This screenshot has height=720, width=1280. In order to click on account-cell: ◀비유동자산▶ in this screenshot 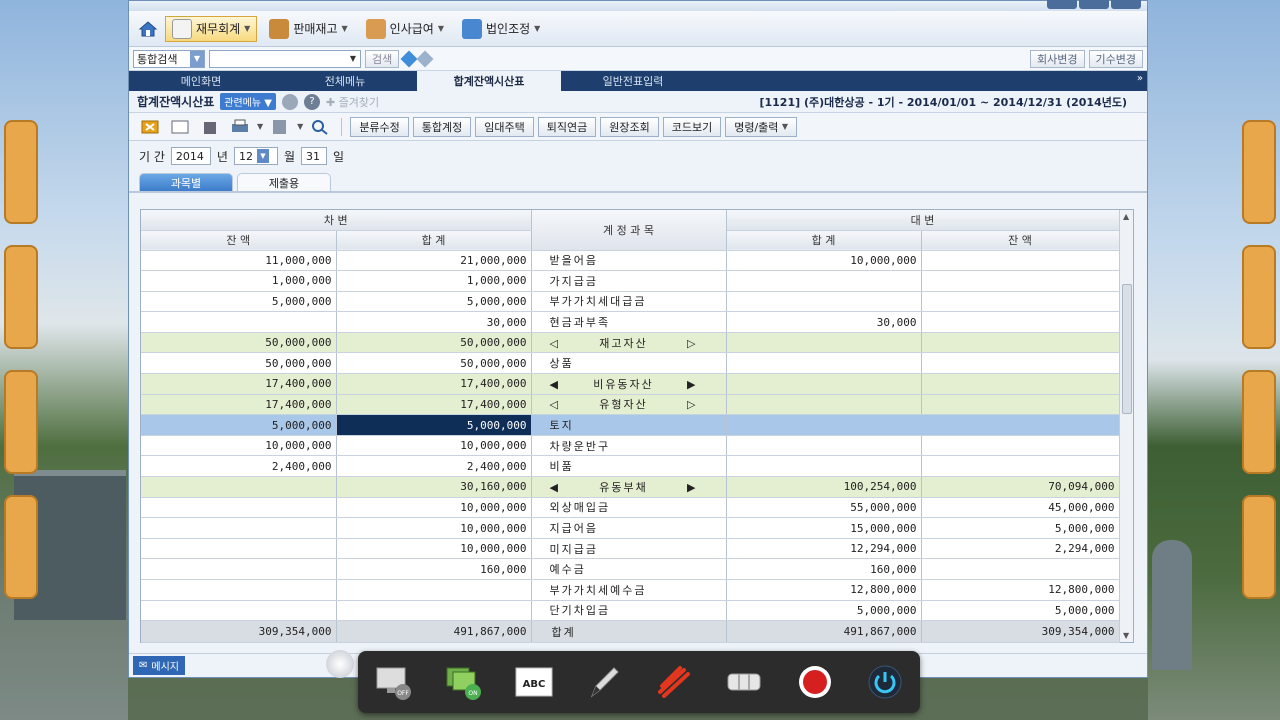, I will do `click(629, 384)`.